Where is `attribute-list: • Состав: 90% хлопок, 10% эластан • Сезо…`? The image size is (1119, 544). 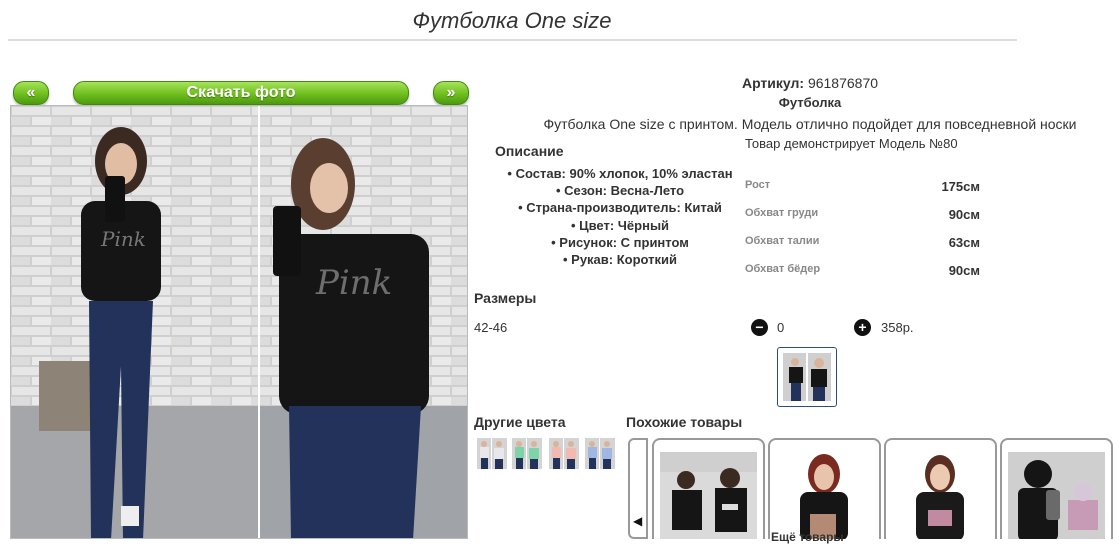 attribute-list: • Состав: 90% хлопок, 10% эластан • Сезо… is located at coordinates (620, 216).